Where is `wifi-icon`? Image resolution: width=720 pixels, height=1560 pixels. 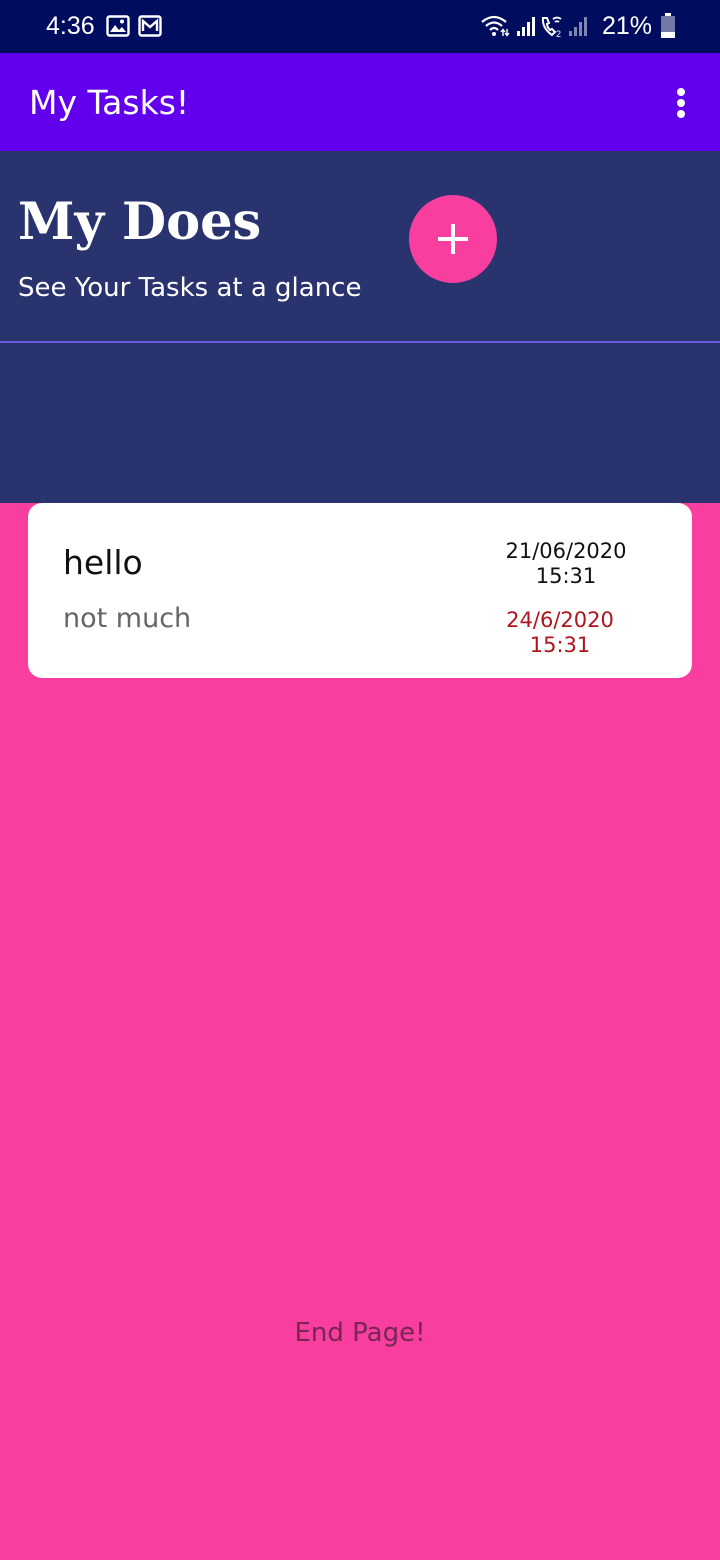
wifi-icon is located at coordinates (495, 26).